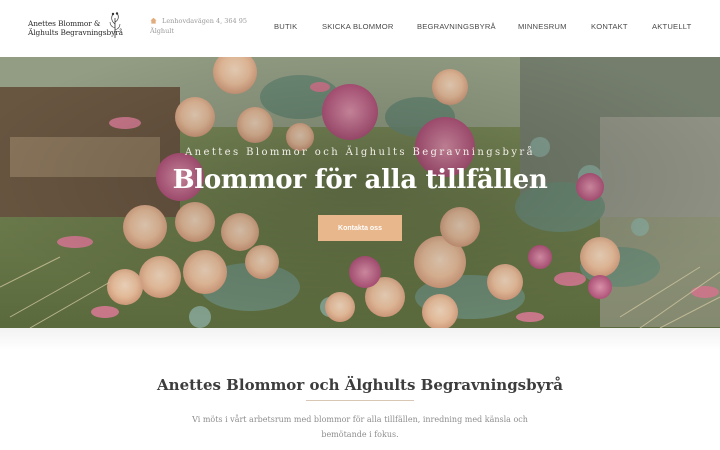 This screenshot has width=720, height=450. Describe the element at coordinates (205, 26) in the screenshot. I see `address: Lenhovdavägen 4, 364 95 Älghult` at that location.